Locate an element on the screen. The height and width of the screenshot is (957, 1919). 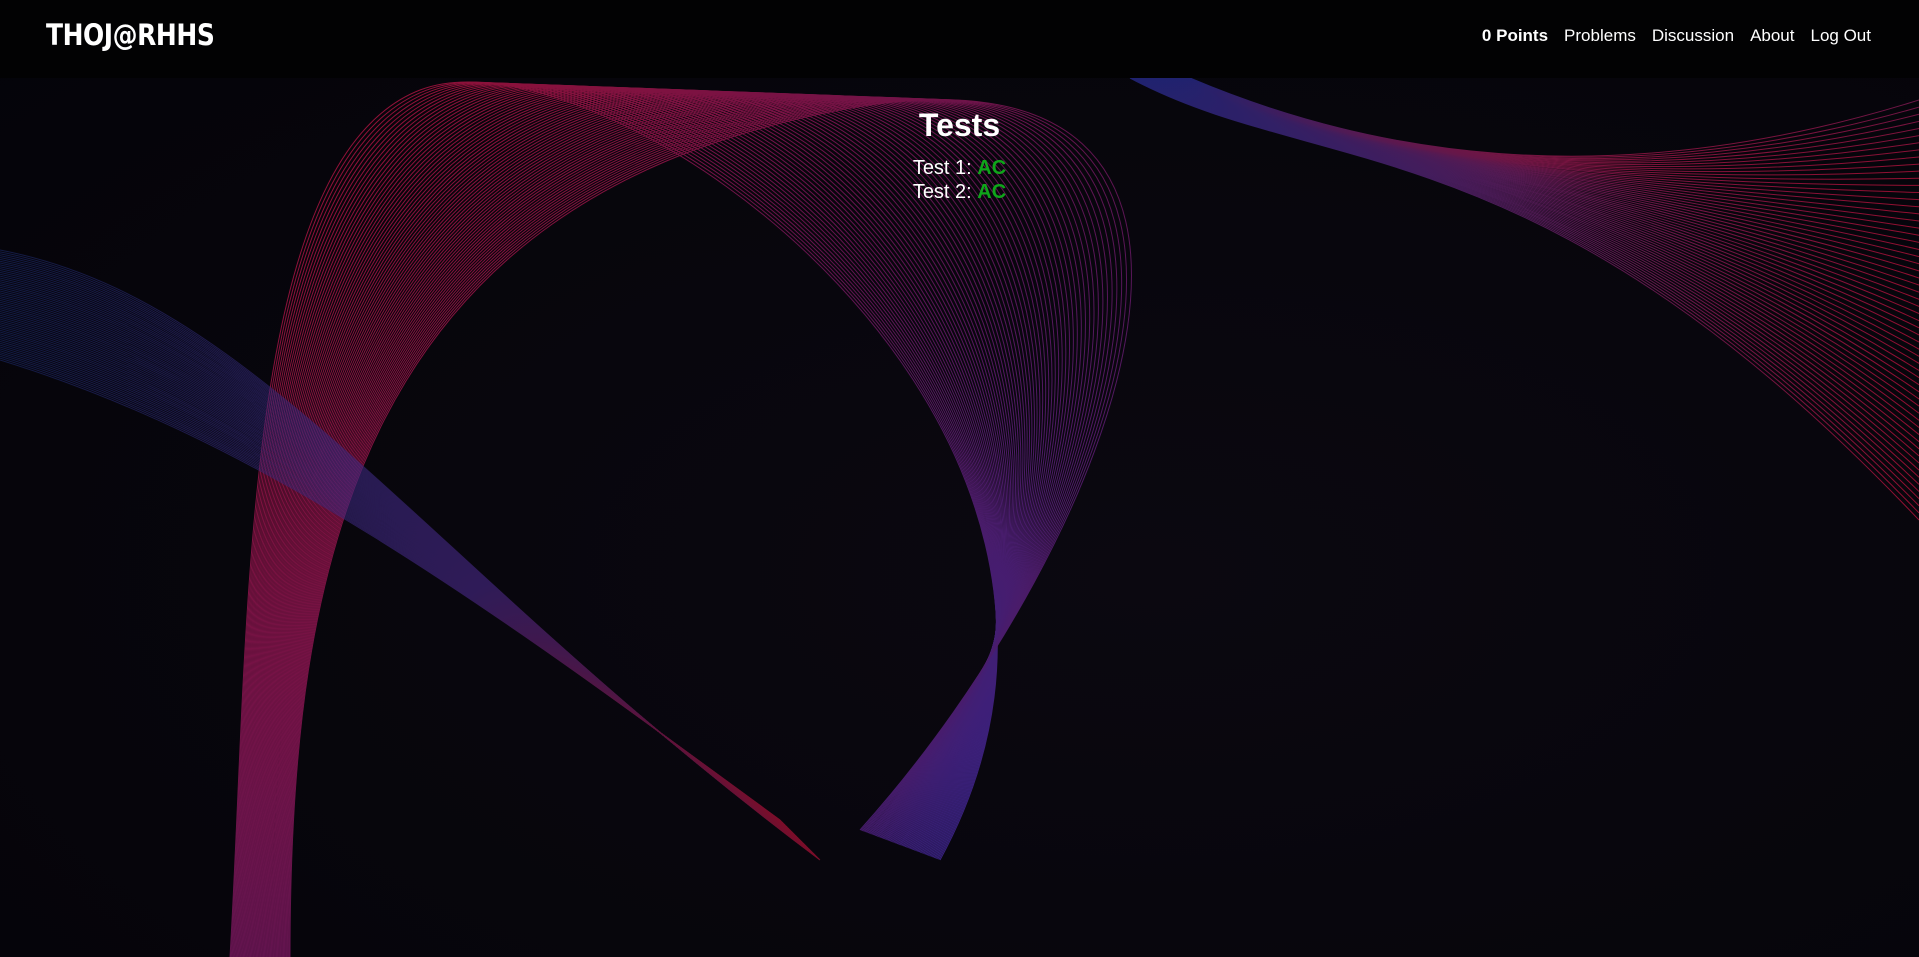
test-results-list: Test 1: AC Test 2: AC is located at coordinates (959, 180).